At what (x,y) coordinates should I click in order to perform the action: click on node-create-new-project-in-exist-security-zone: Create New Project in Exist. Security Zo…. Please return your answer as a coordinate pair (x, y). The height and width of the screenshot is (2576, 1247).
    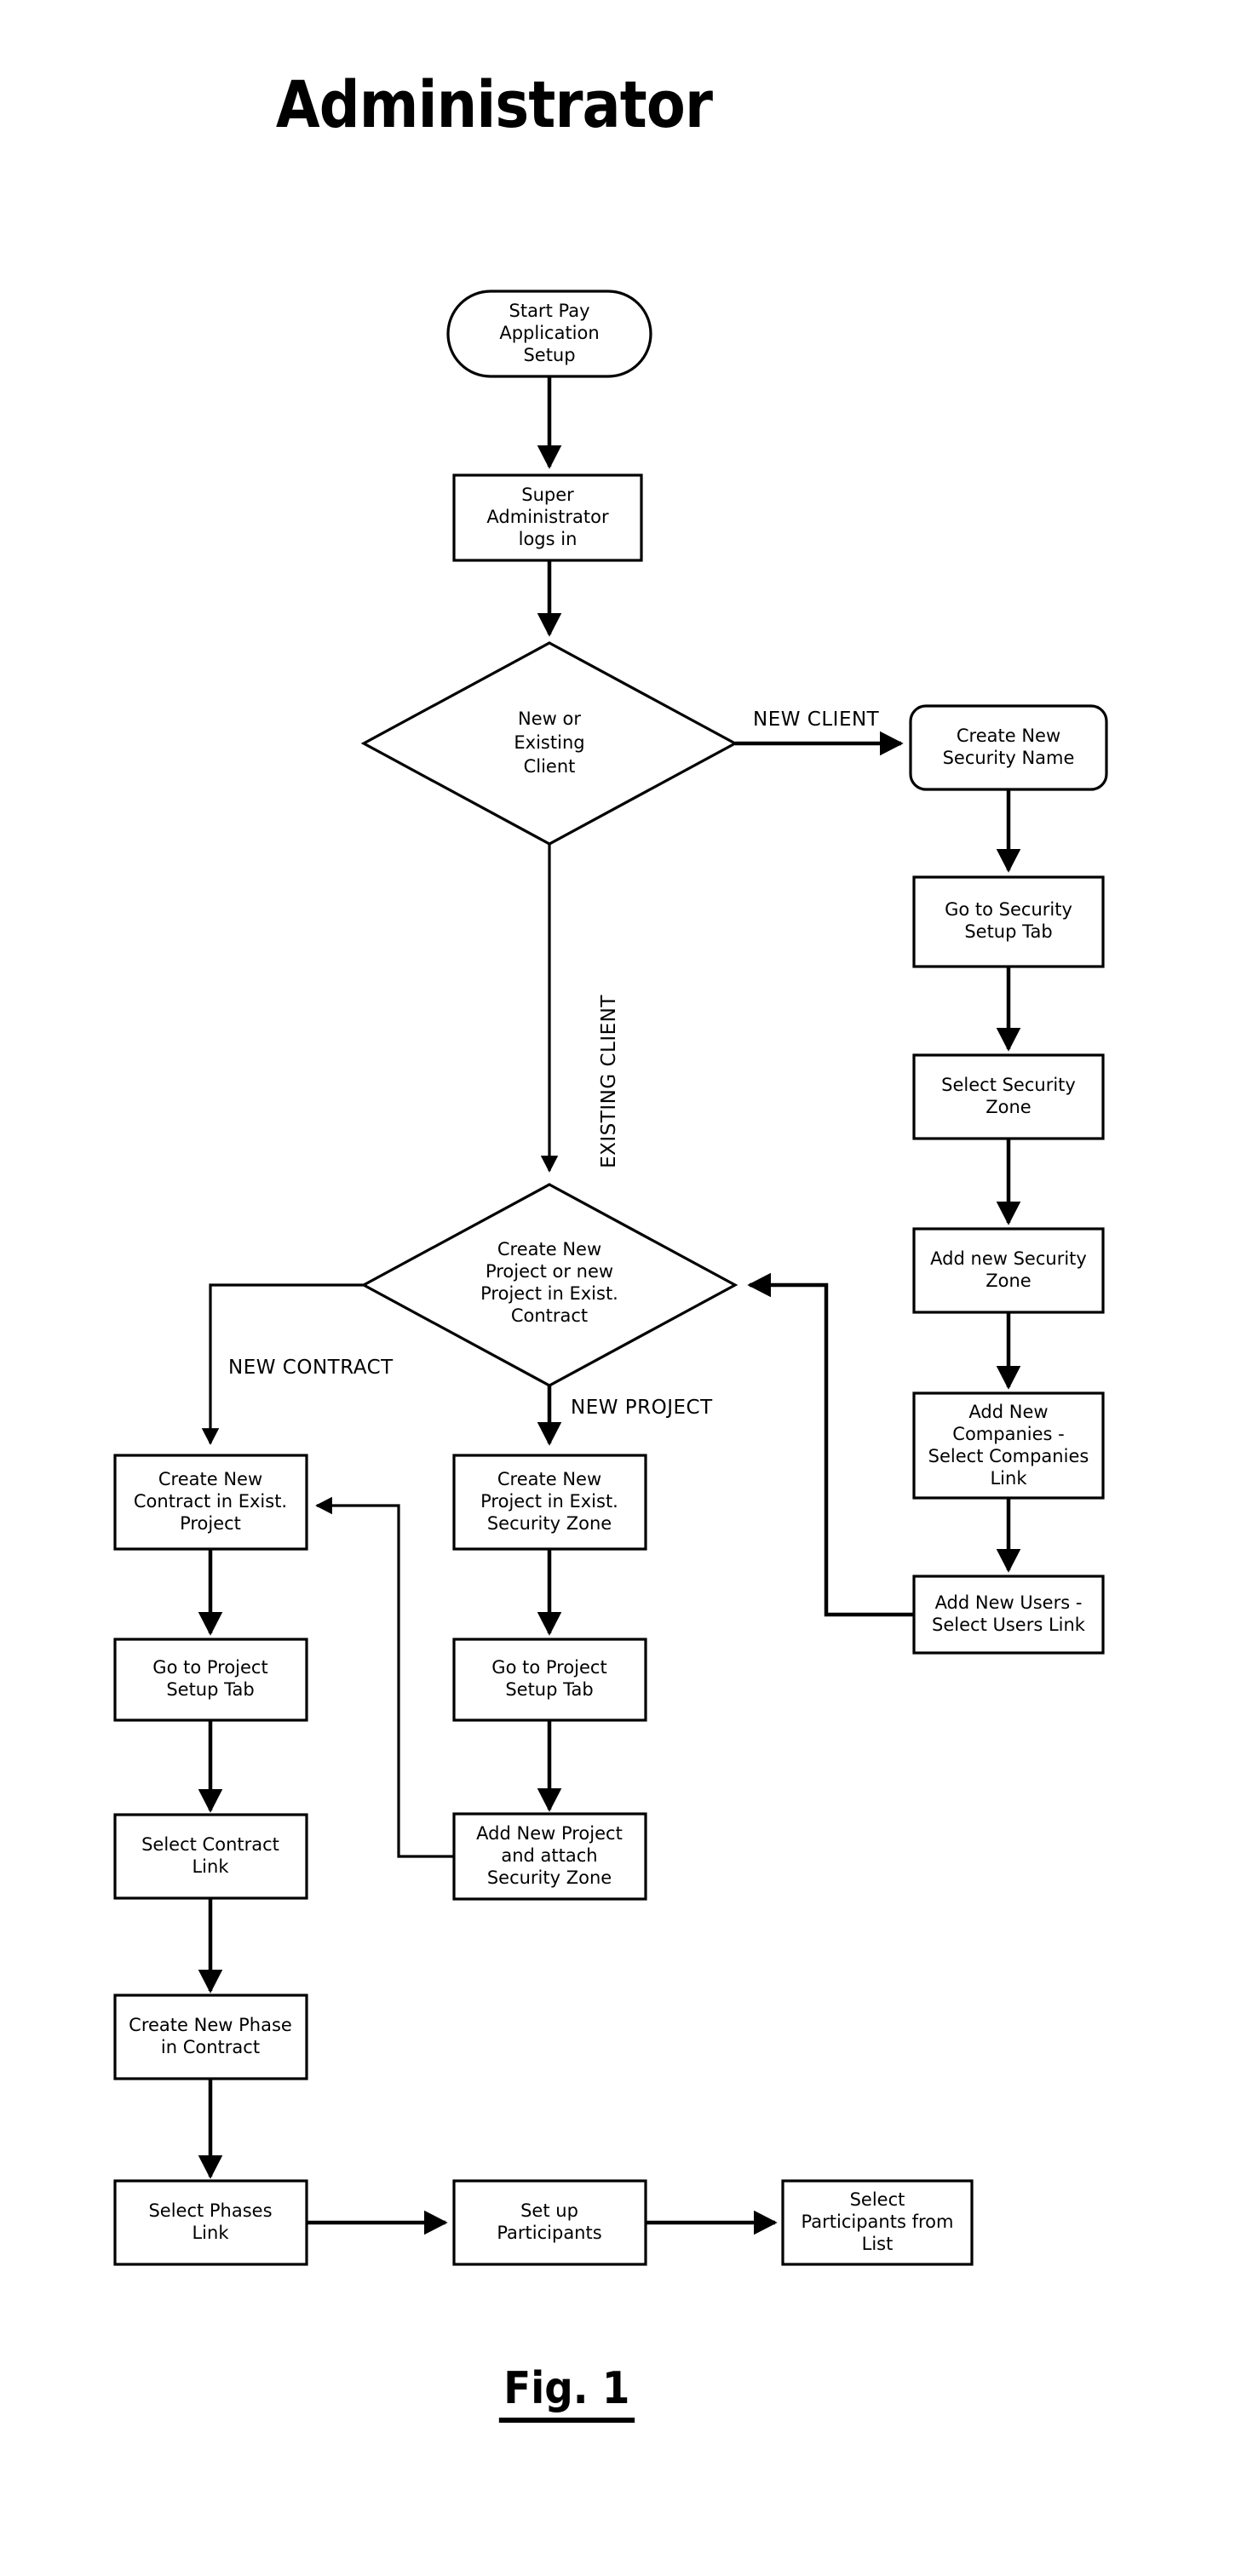
    Looking at the image, I should click on (550, 1502).